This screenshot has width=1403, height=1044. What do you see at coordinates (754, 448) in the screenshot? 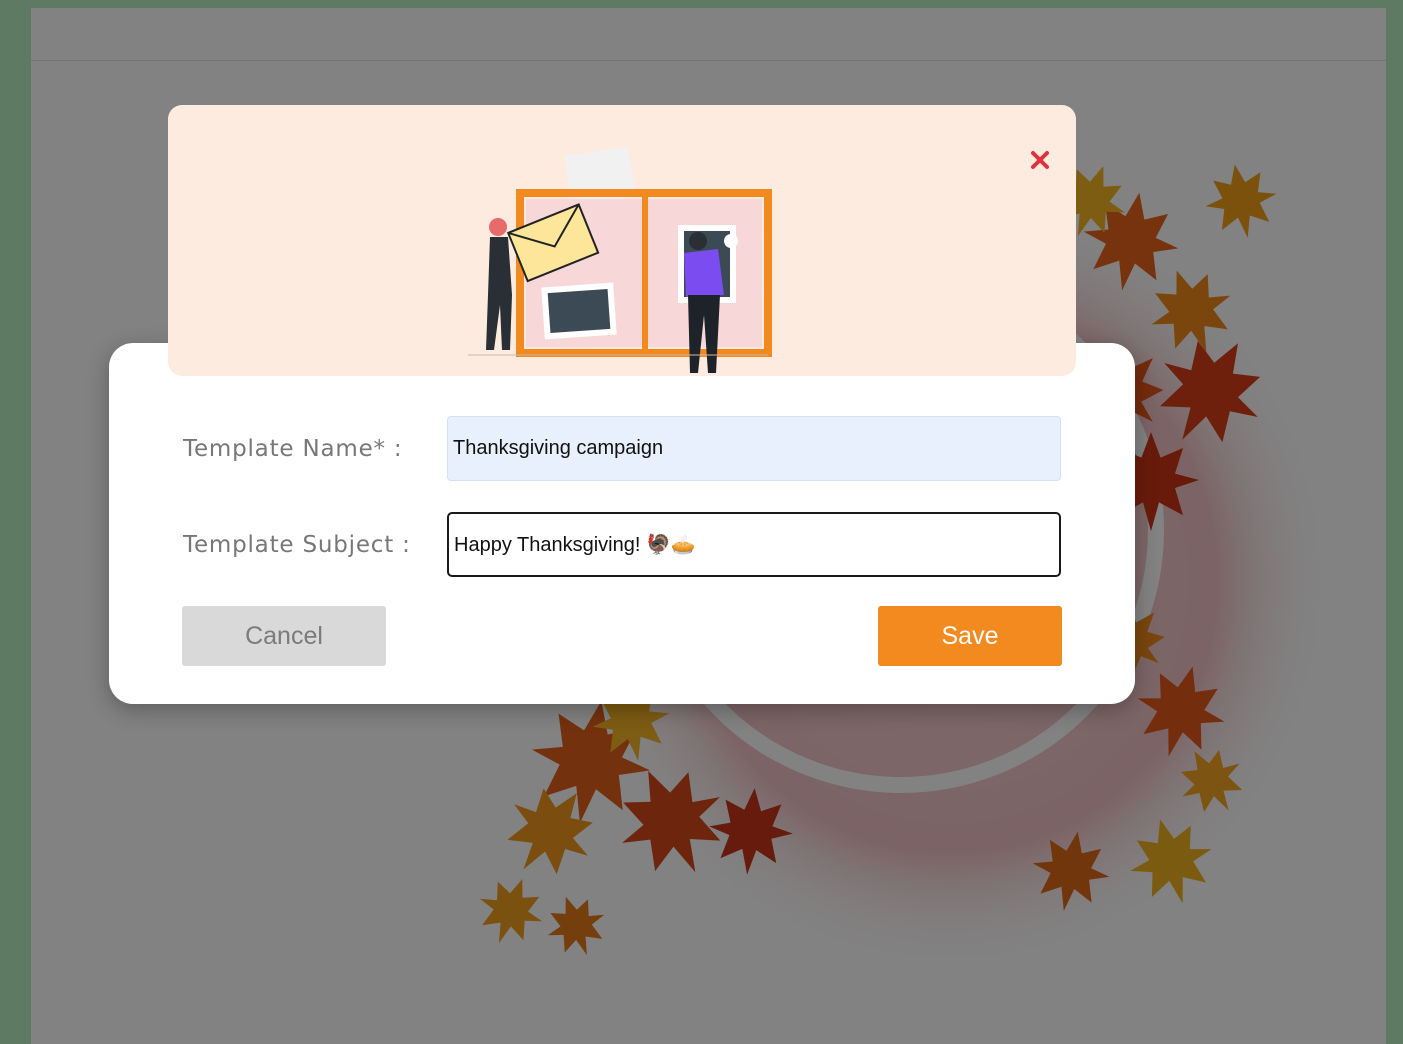
I see `template-name-input` at bounding box center [754, 448].